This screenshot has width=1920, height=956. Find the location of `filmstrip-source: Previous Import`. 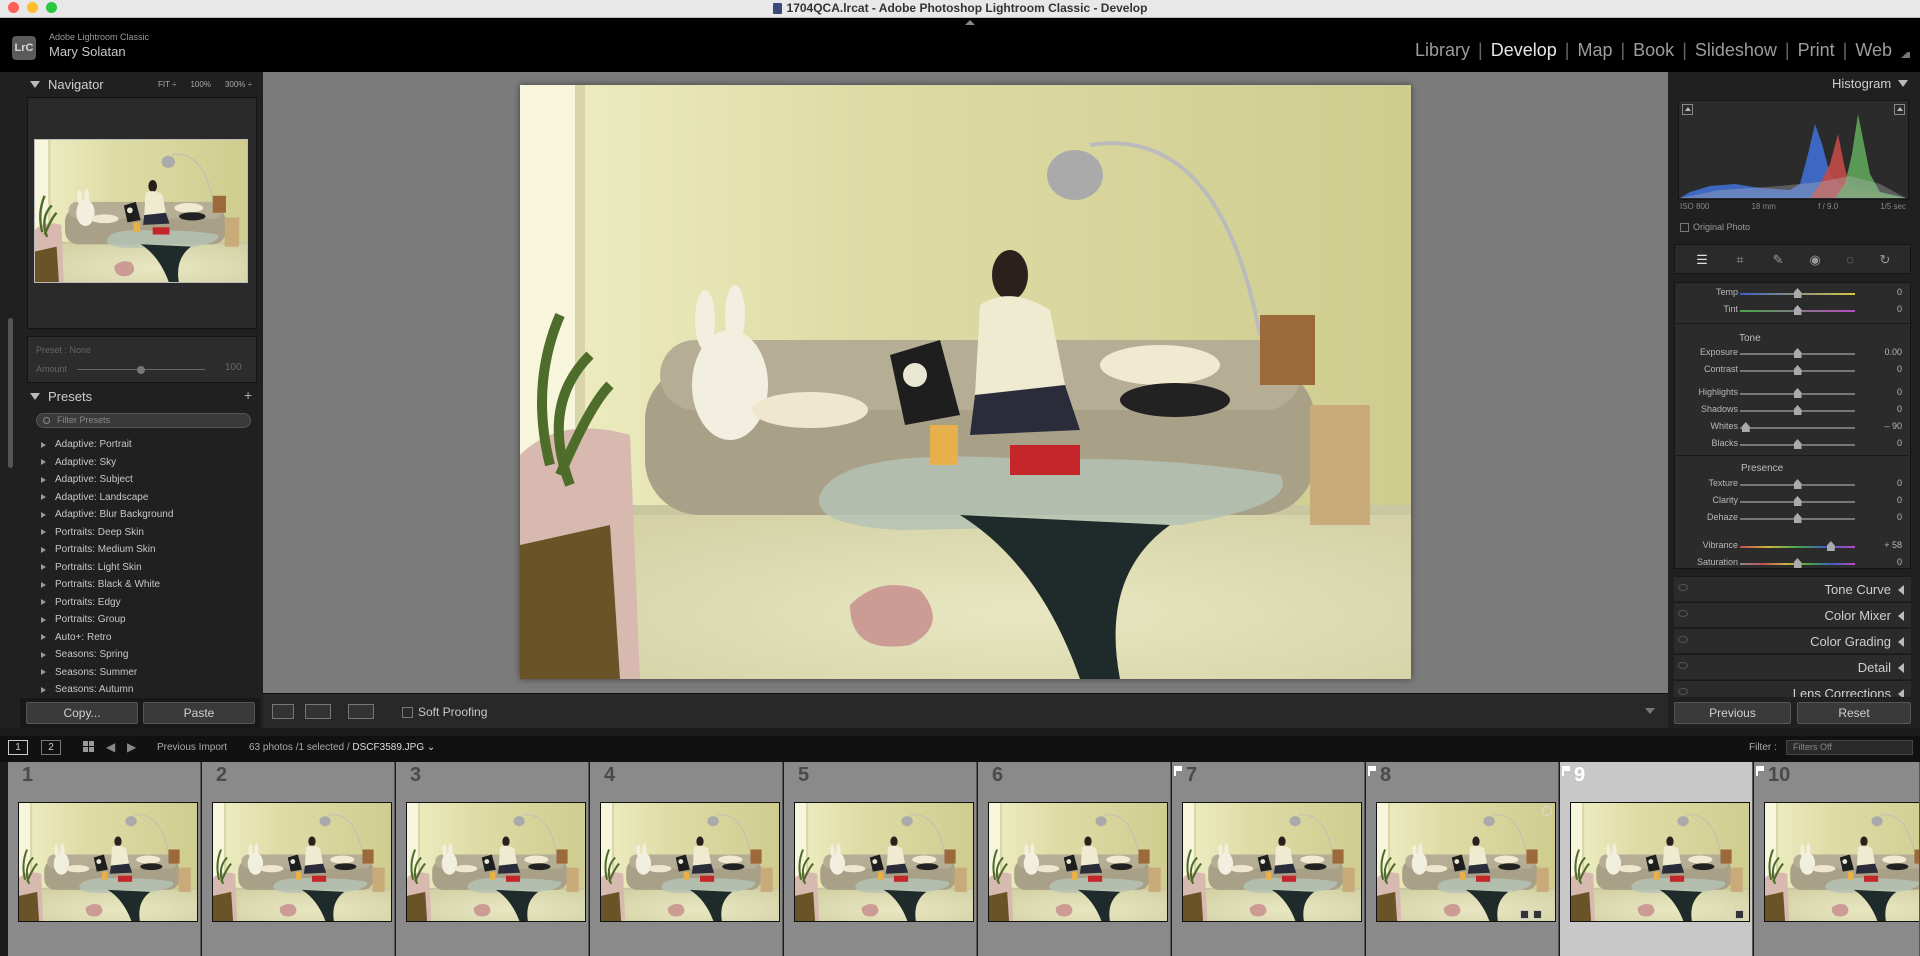

filmstrip-source: Previous Import is located at coordinates (192, 747).